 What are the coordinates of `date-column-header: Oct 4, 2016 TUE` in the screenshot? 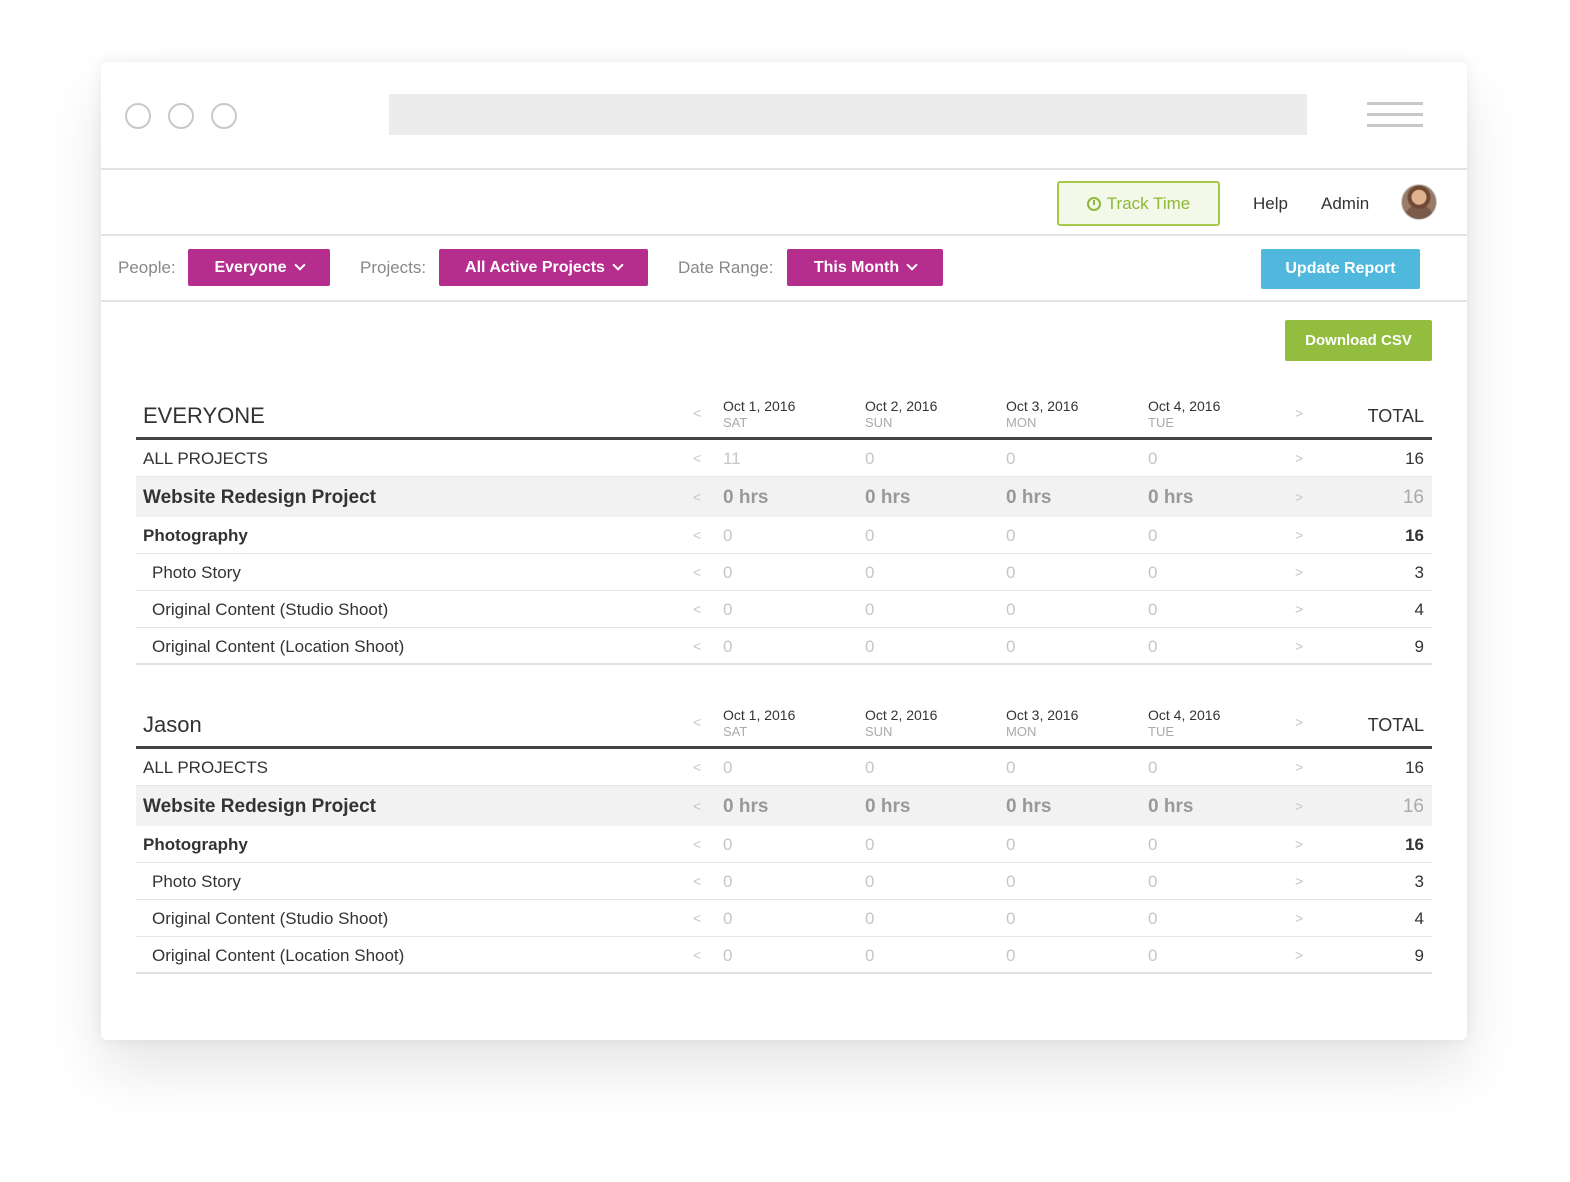 It's located at (1213, 414).